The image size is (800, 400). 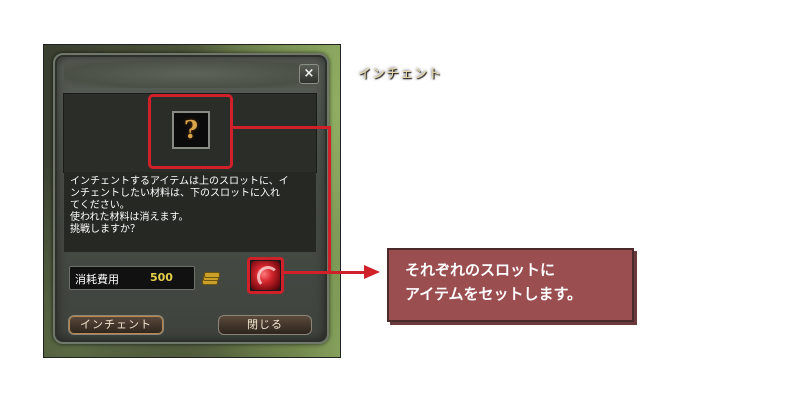 I want to click on description-line: ンチェントしたい材料は、下のスロットに入れ, so click(x=175, y=193).